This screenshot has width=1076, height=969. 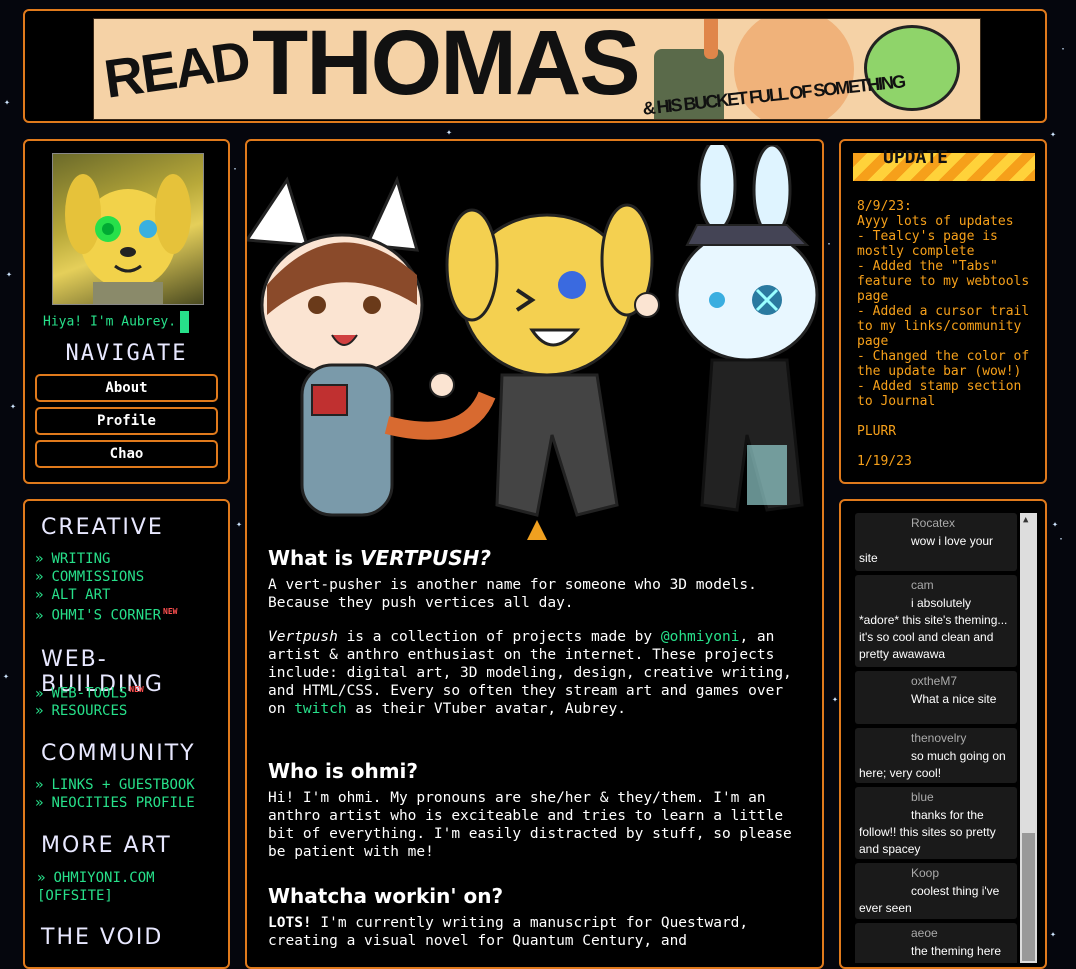 I want to click on chao-button: Chao, so click(x=126, y=454).